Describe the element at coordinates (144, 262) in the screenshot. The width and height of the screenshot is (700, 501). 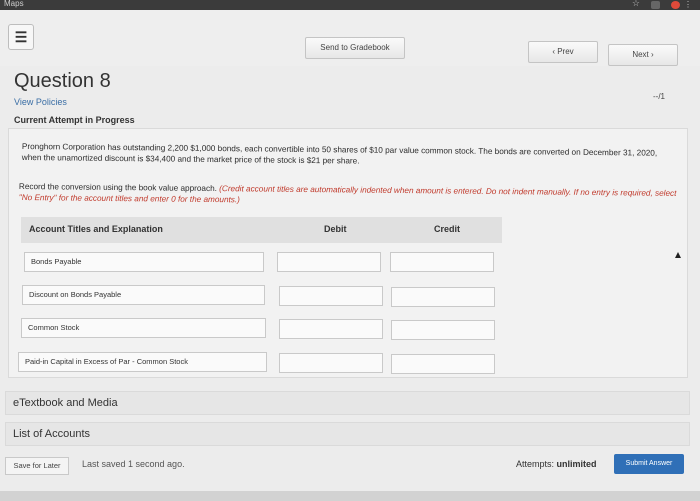
I see `account-title-field: Bonds Payable` at that location.